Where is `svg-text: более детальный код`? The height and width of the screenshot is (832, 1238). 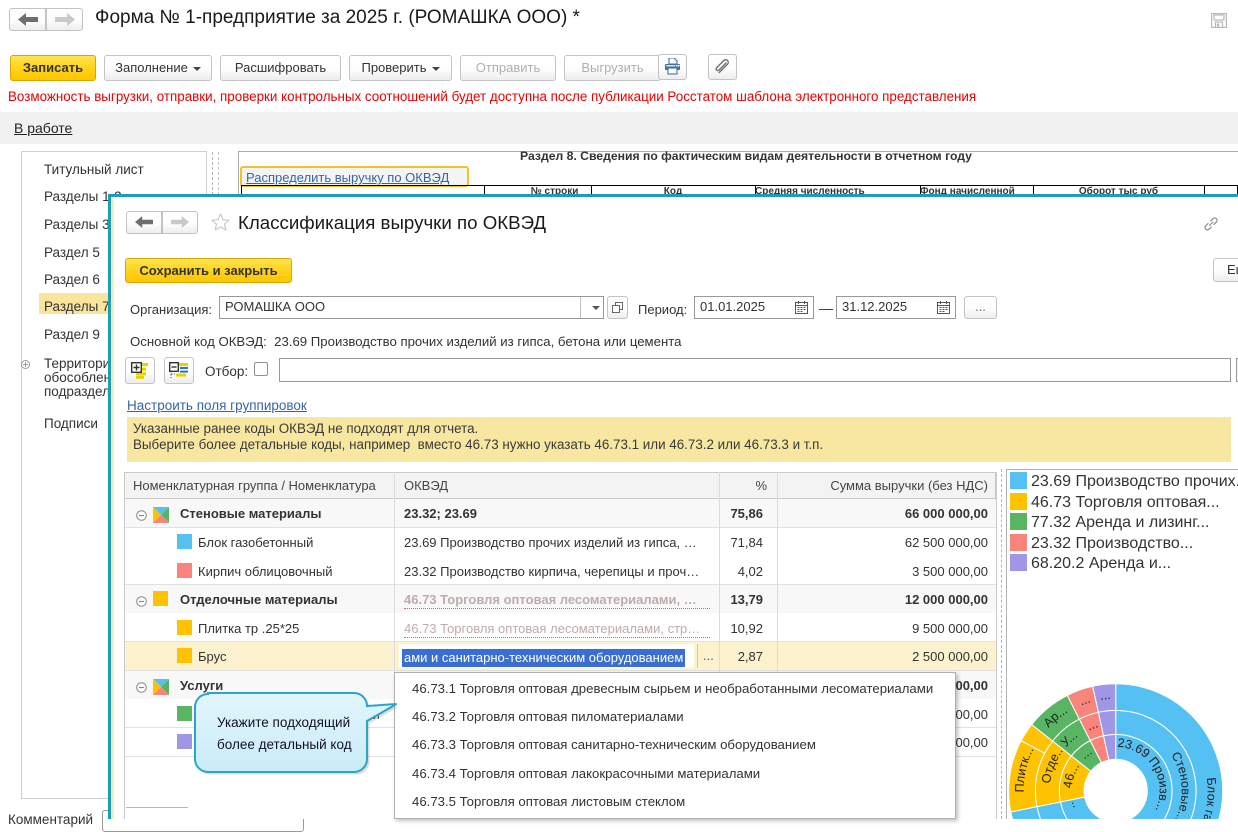
svg-text: более детальный код is located at coordinates (284, 744).